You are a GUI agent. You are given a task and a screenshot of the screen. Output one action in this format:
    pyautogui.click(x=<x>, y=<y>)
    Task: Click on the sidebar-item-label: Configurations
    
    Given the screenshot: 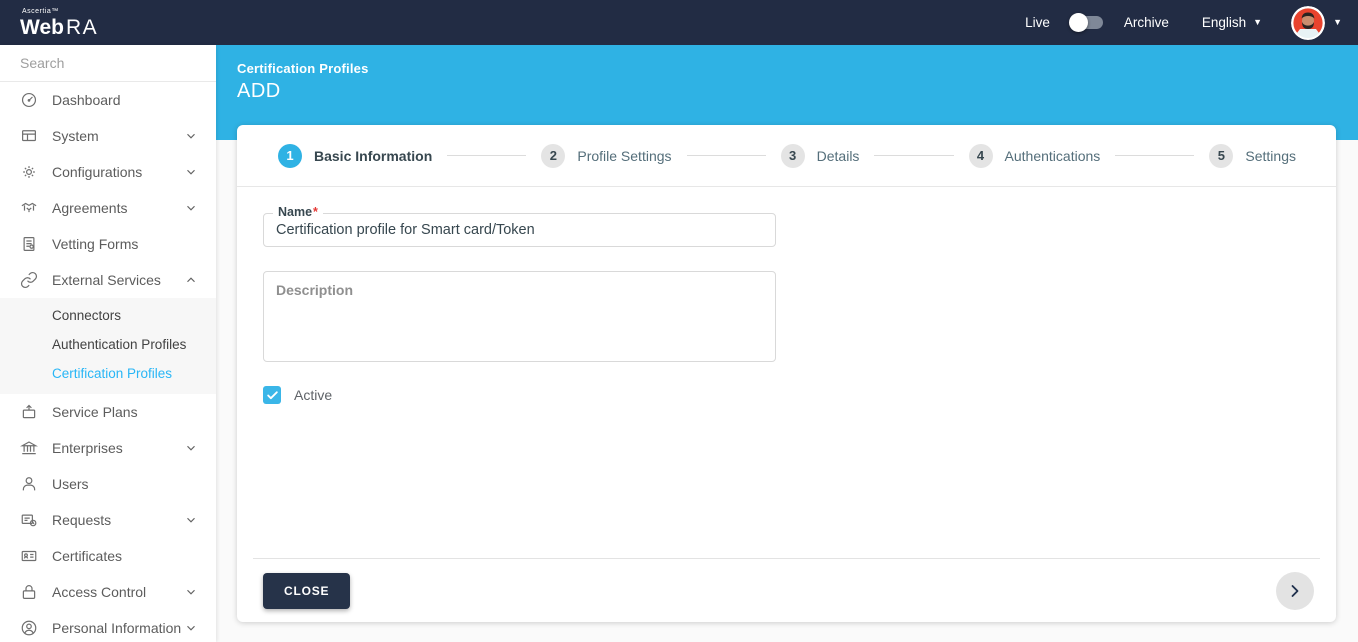 What is the action you would take?
    pyautogui.click(x=97, y=172)
    